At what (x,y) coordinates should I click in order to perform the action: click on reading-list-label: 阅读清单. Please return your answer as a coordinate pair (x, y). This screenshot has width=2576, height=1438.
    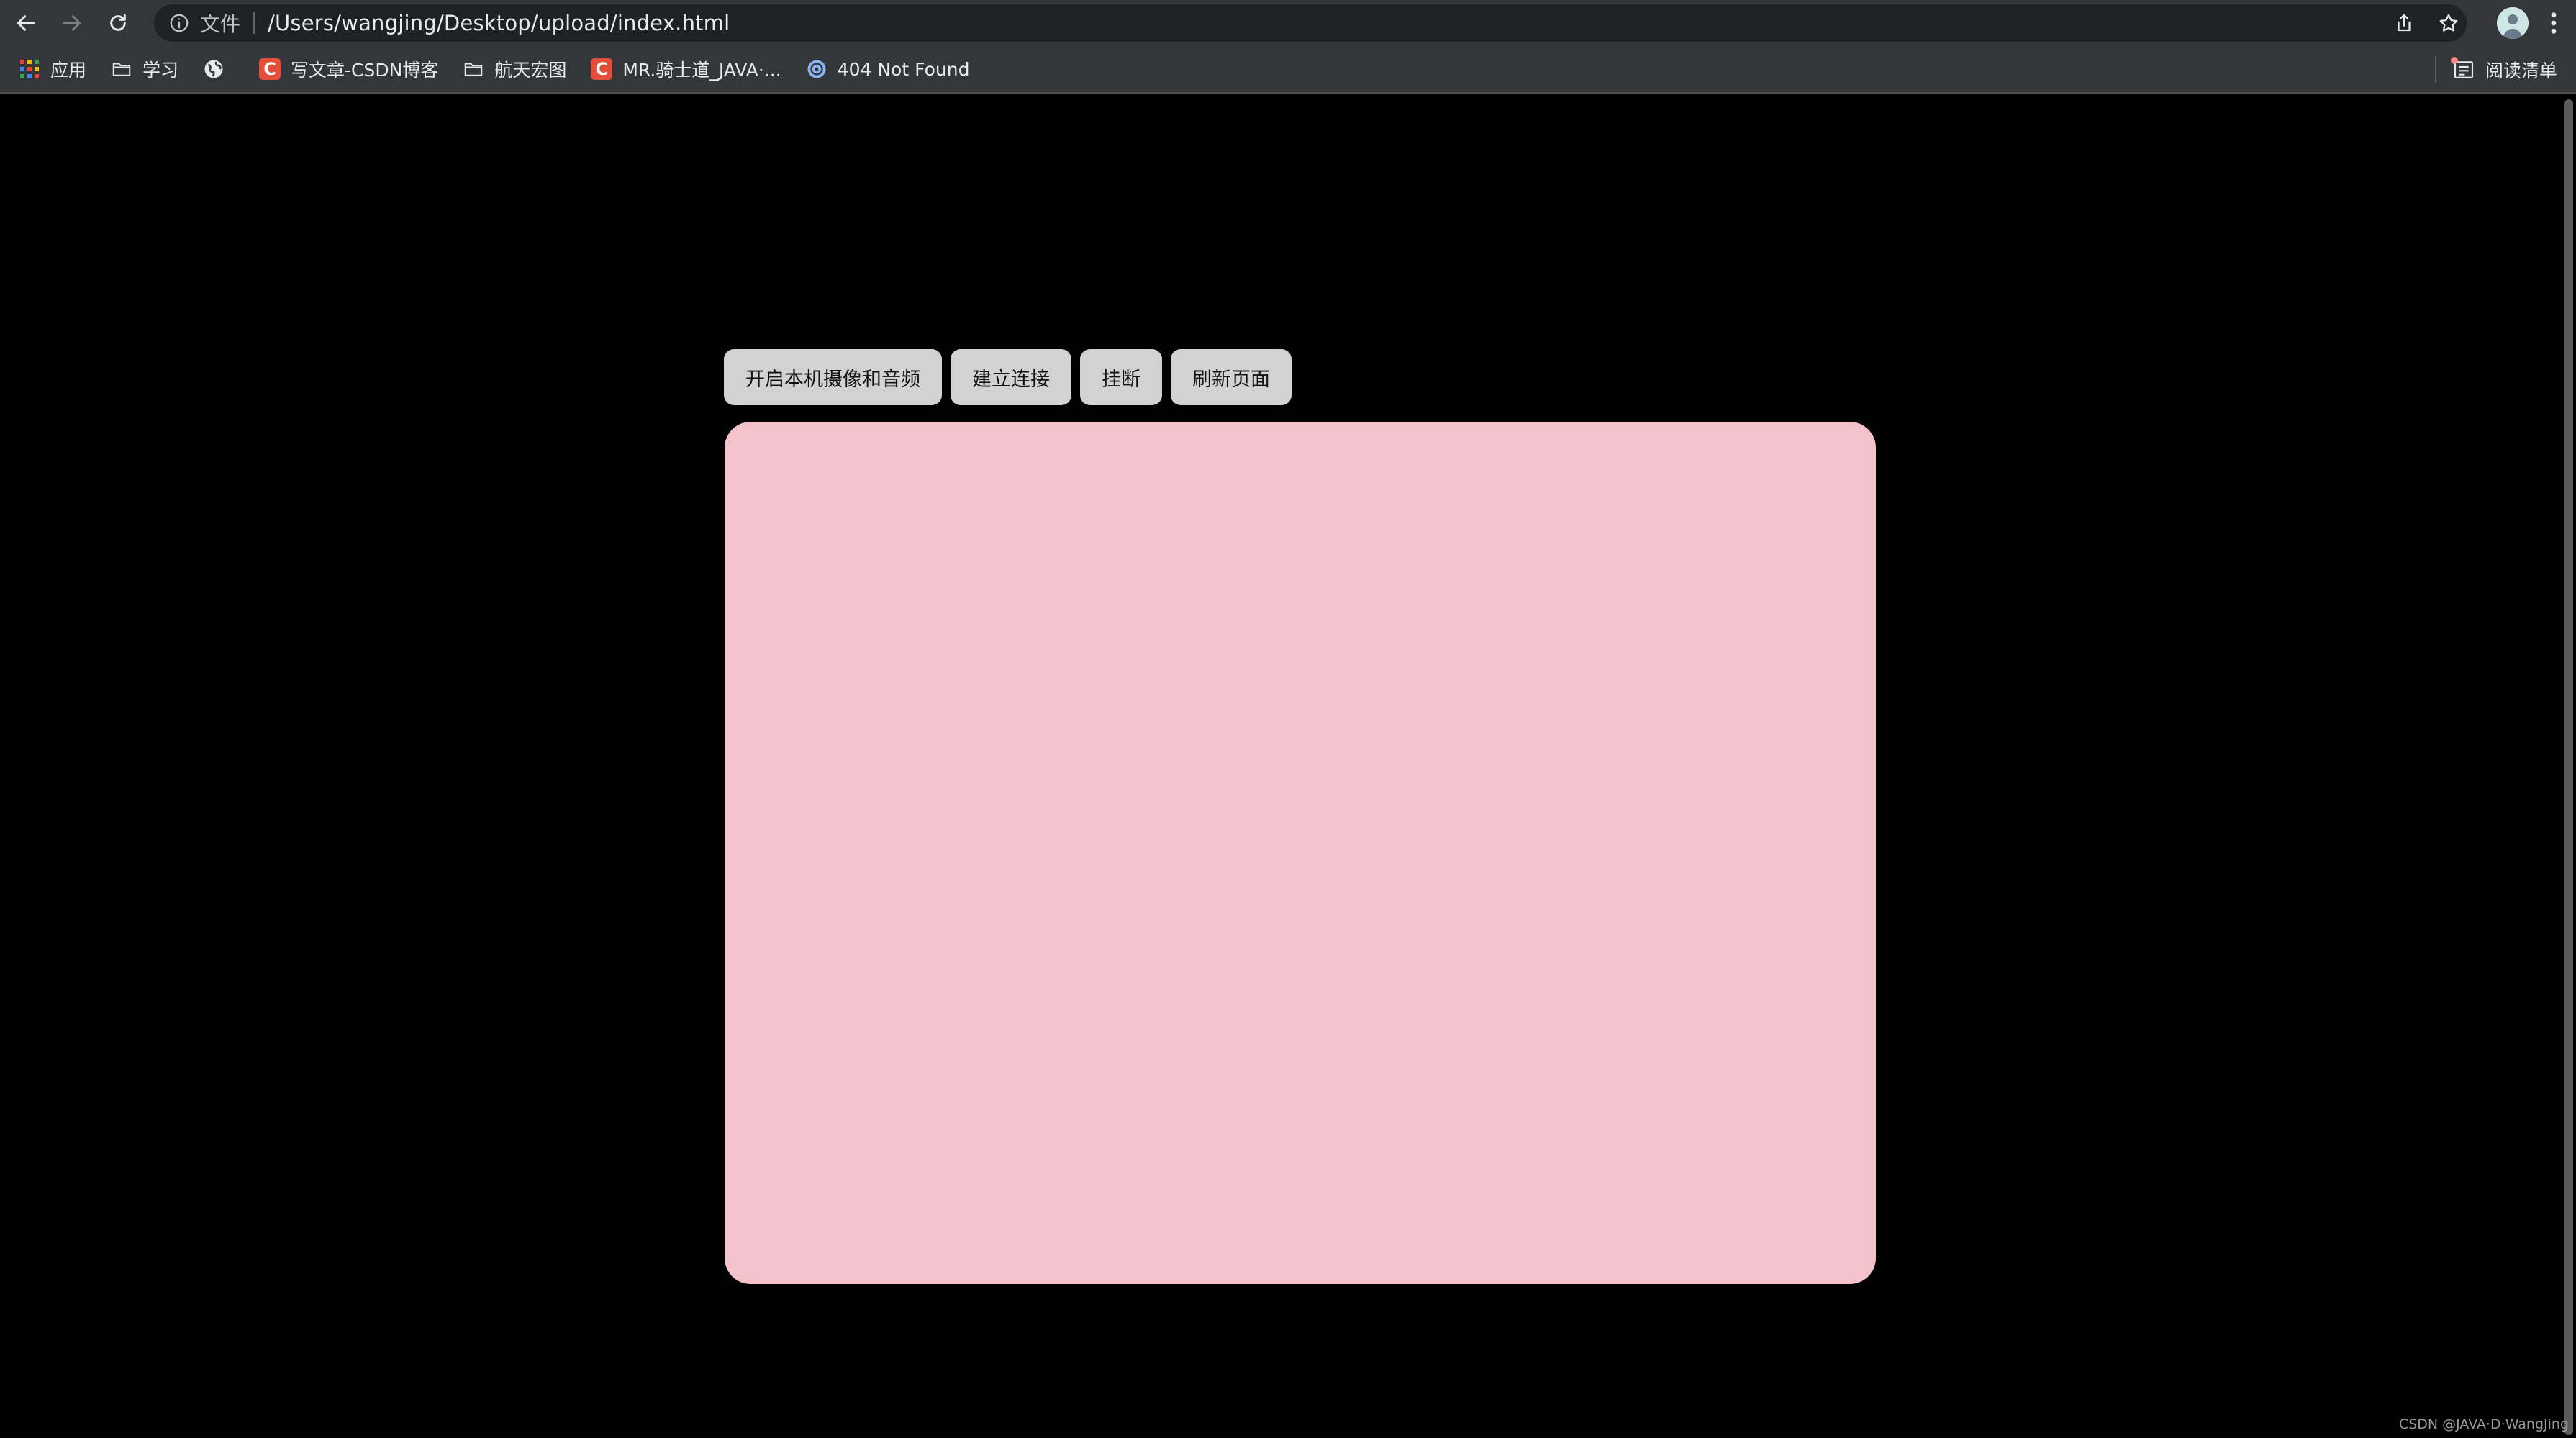
    Looking at the image, I should click on (2521, 70).